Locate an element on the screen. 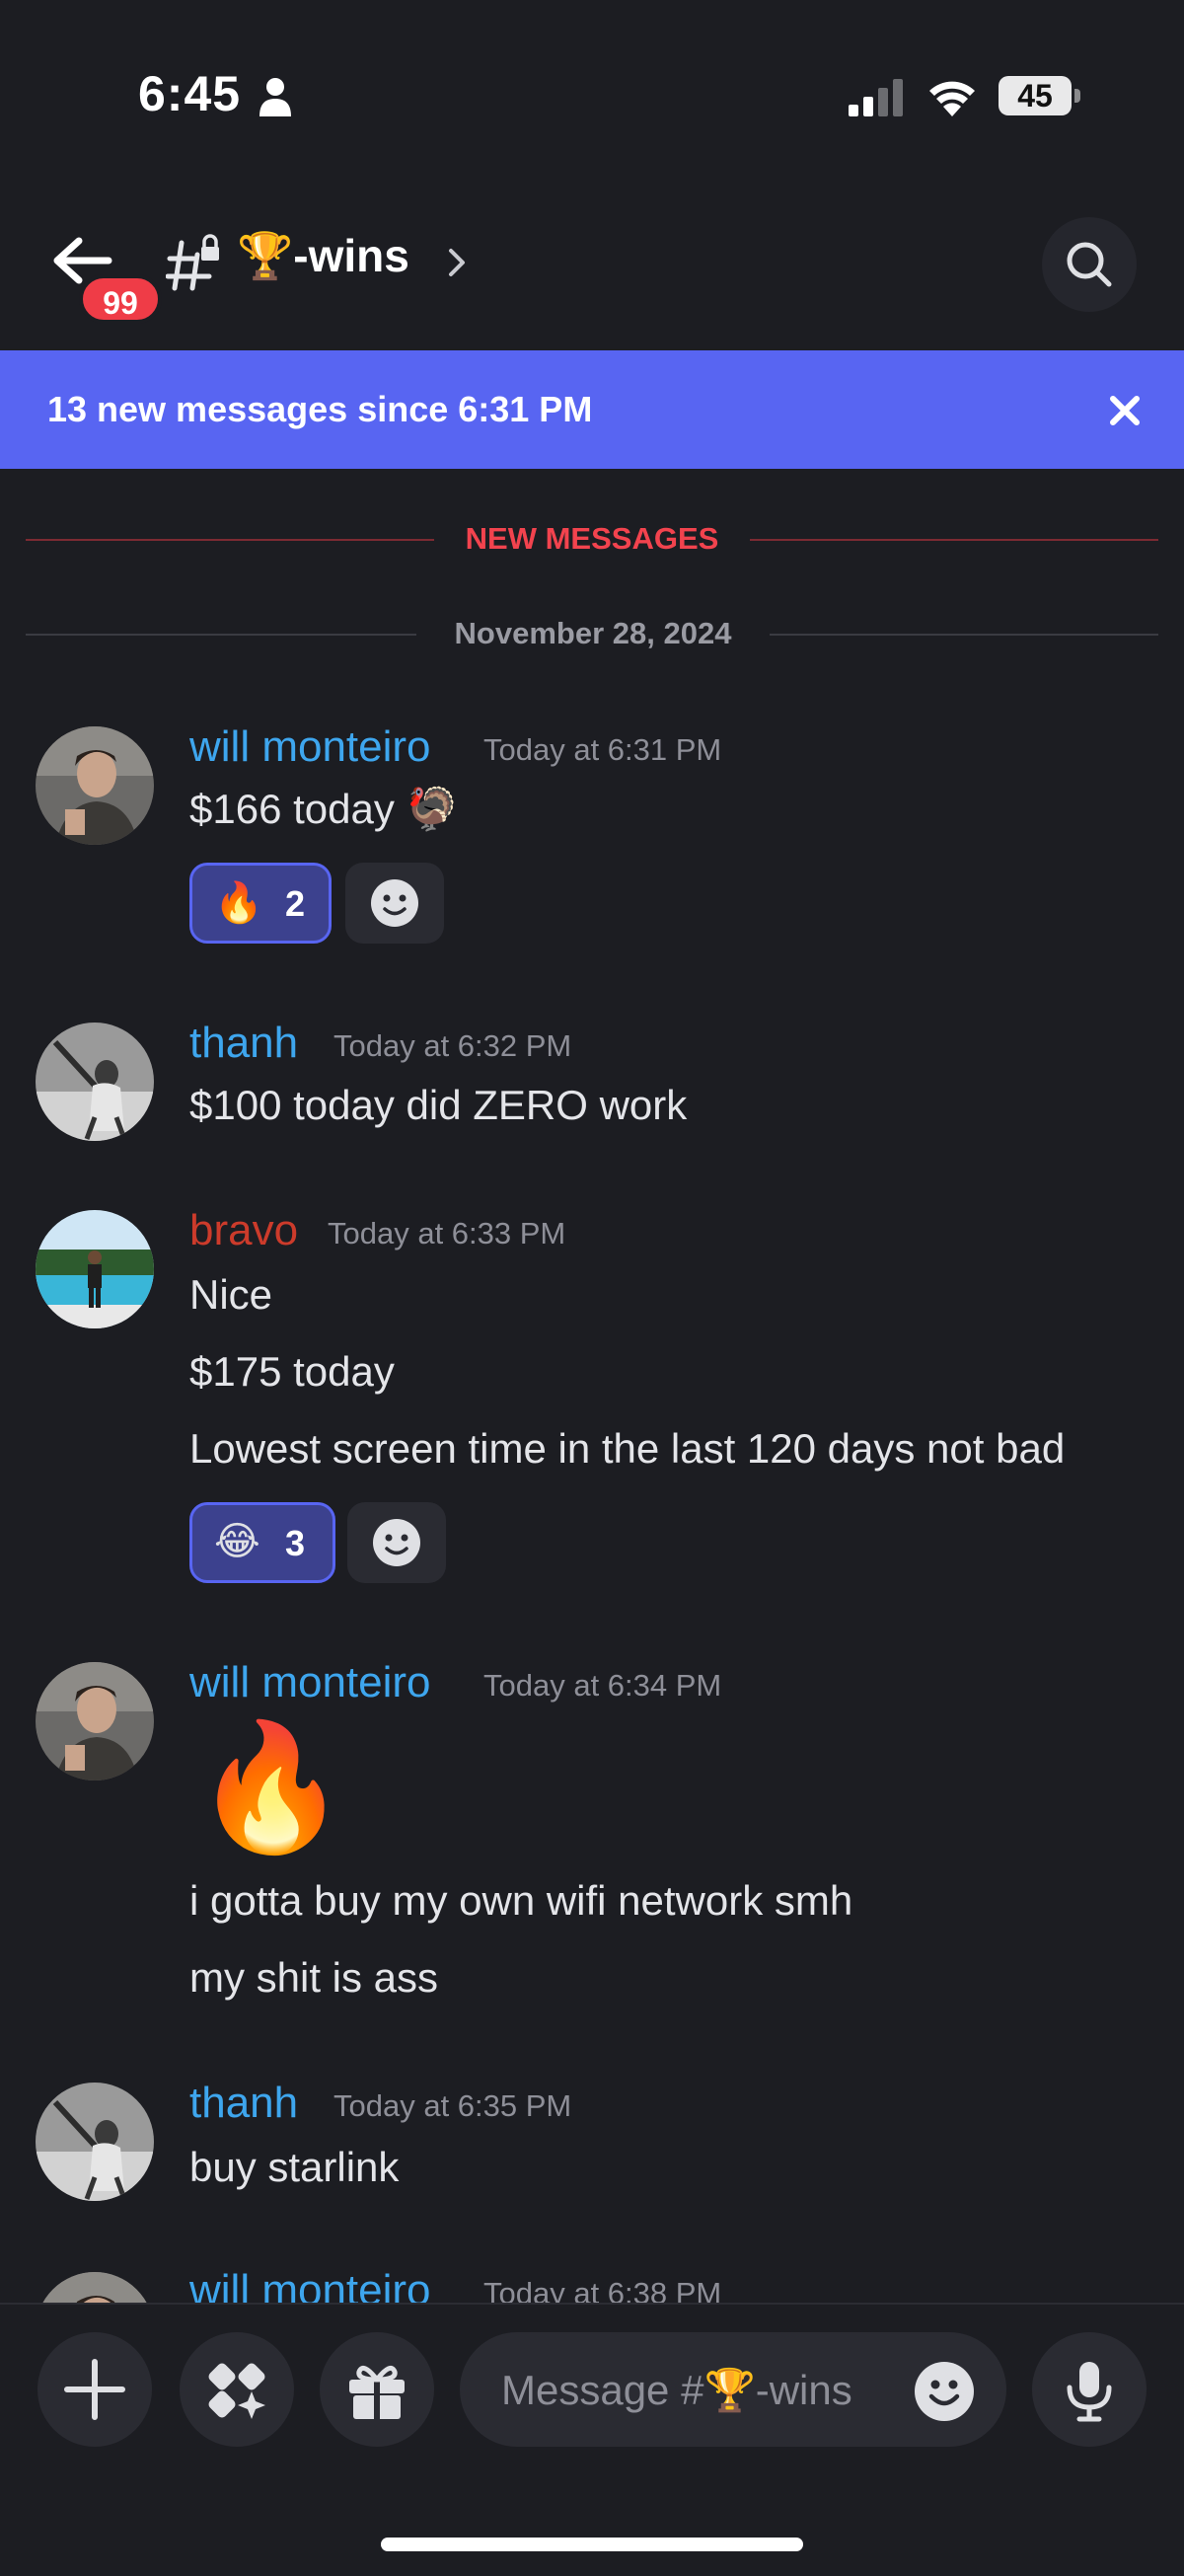 This screenshot has width=1184, height=2576. channel-name-text: -wins is located at coordinates (351, 255).